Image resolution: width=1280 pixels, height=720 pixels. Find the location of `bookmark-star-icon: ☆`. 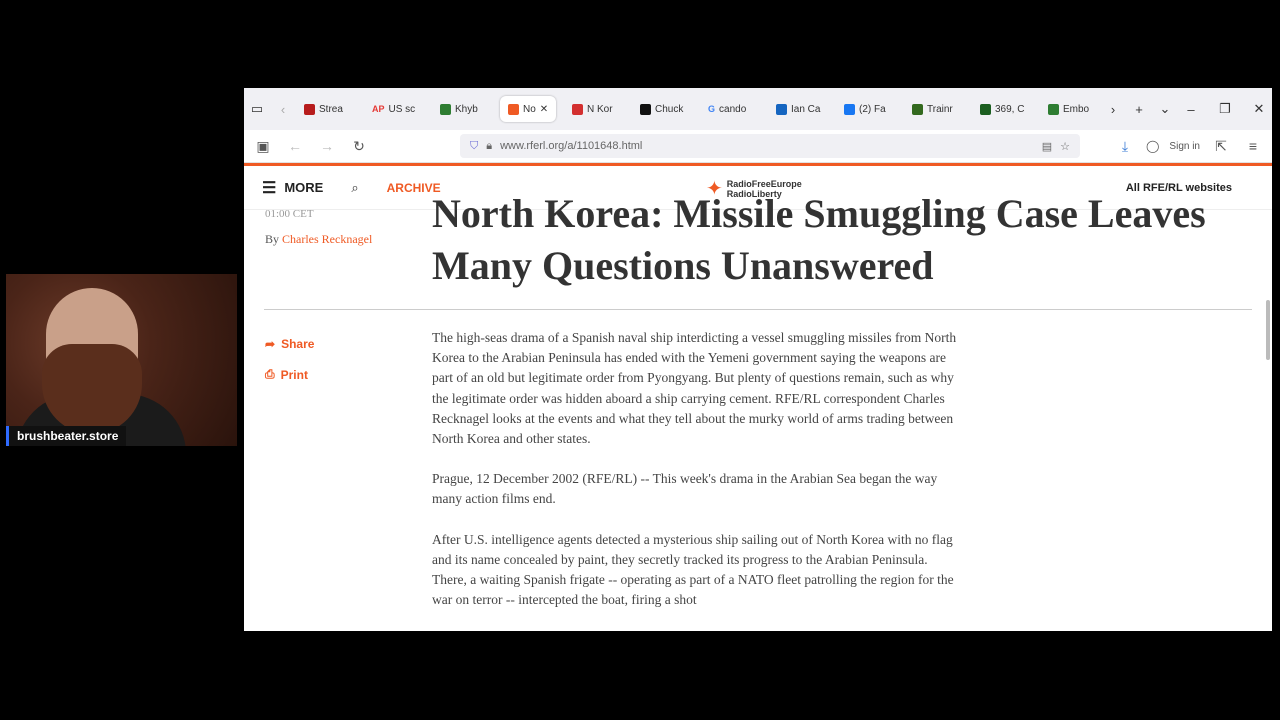

bookmark-star-icon: ☆ is located at coordinates (1065, 146).